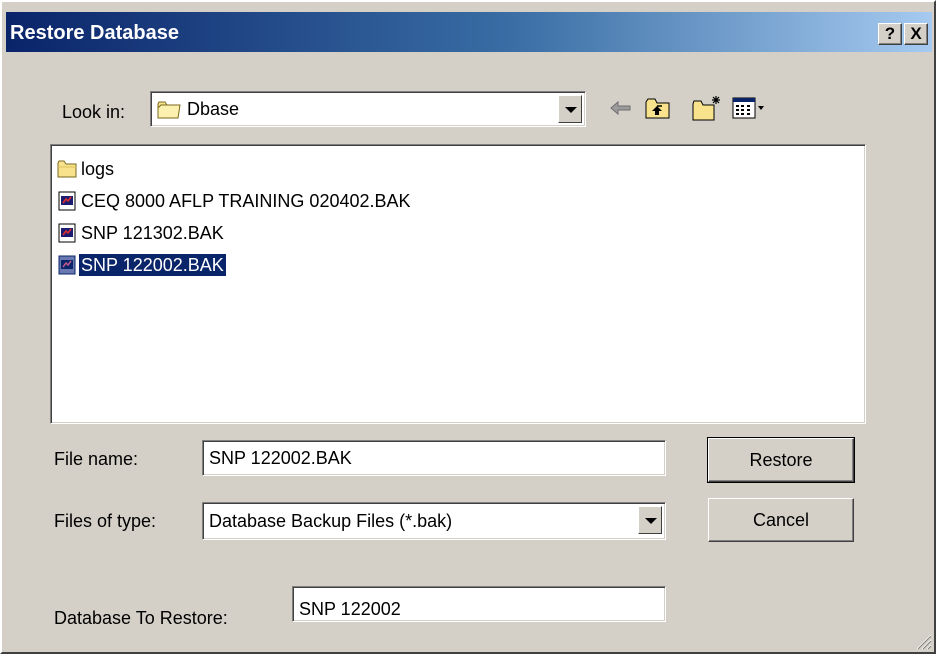 The width and height of the screenshot is (936, 654). What do you see at coordinates (213, 109) in the screenshot?
I see `look-in-value: Dbase` at bounding box center [213, 109].